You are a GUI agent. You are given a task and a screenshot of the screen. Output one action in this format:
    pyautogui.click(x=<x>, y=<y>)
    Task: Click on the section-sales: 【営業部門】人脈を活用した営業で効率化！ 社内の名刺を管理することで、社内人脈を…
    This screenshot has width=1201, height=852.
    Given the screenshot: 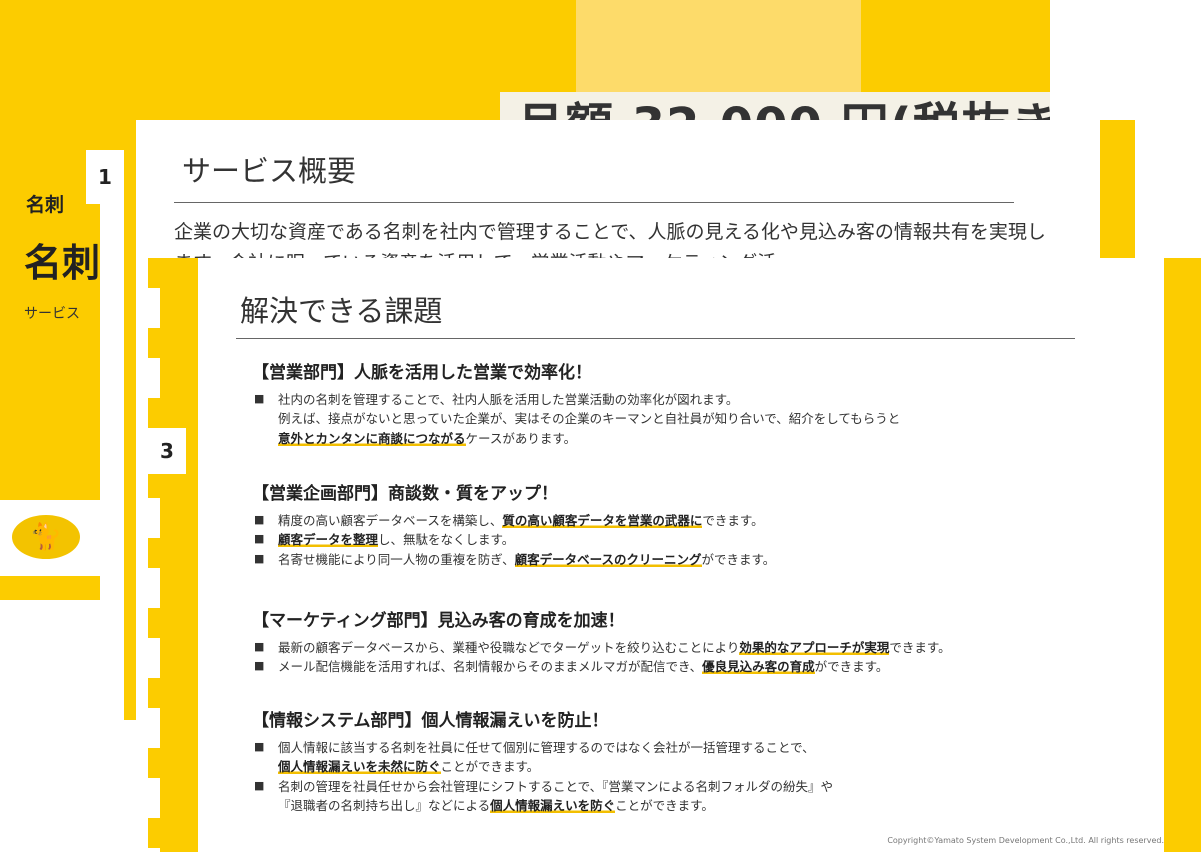 What is the action you would take?
    pyautogui.click(x=692, y=403)
    